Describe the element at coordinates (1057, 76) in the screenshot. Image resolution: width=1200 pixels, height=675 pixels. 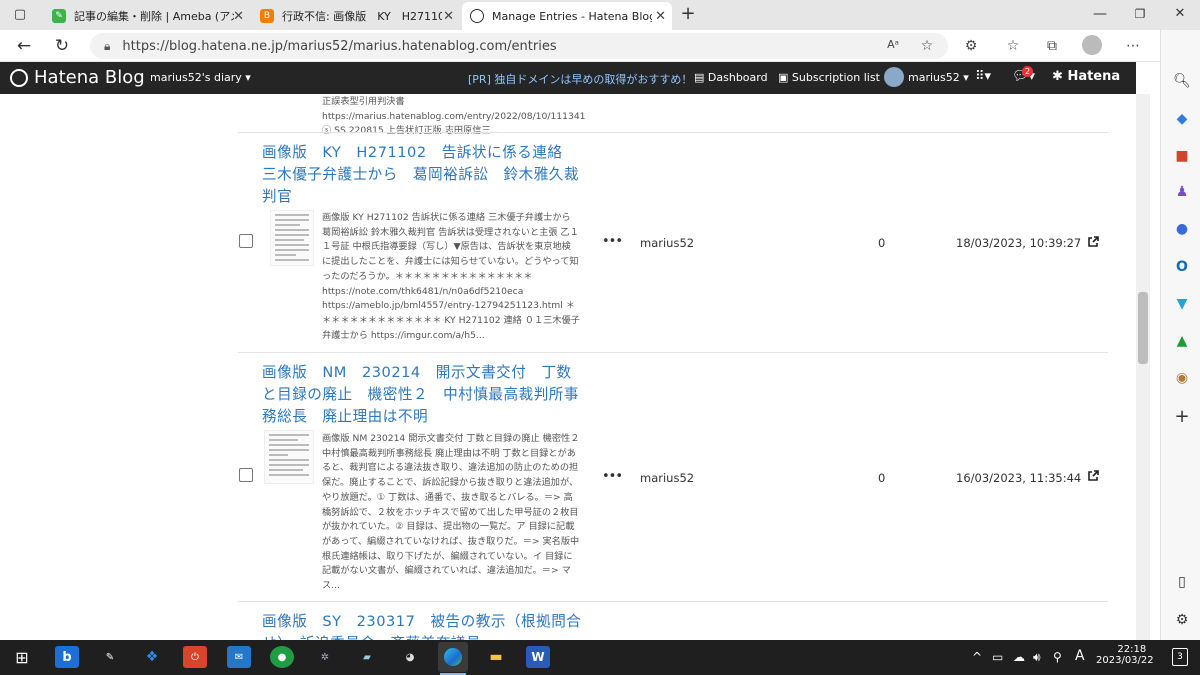
I see `hatena-star-icon: ✱` at that location.